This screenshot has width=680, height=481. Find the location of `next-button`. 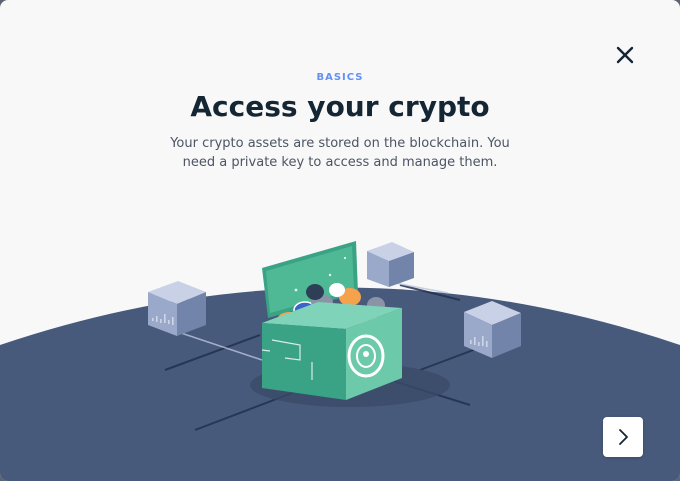

next-button is located at coordinates (623, 437).